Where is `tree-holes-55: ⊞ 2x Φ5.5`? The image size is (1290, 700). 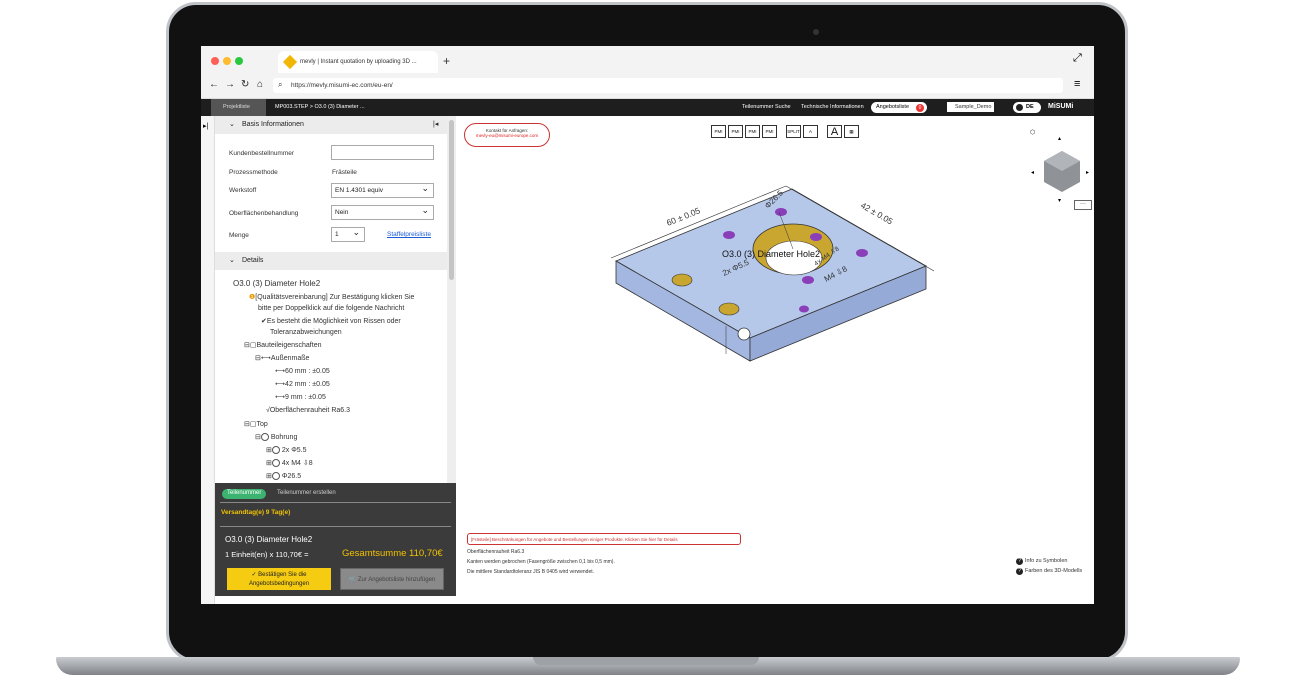 tree-holes-55: ⊞ 2x Φ5.5 is located at coordinates (286, 450).